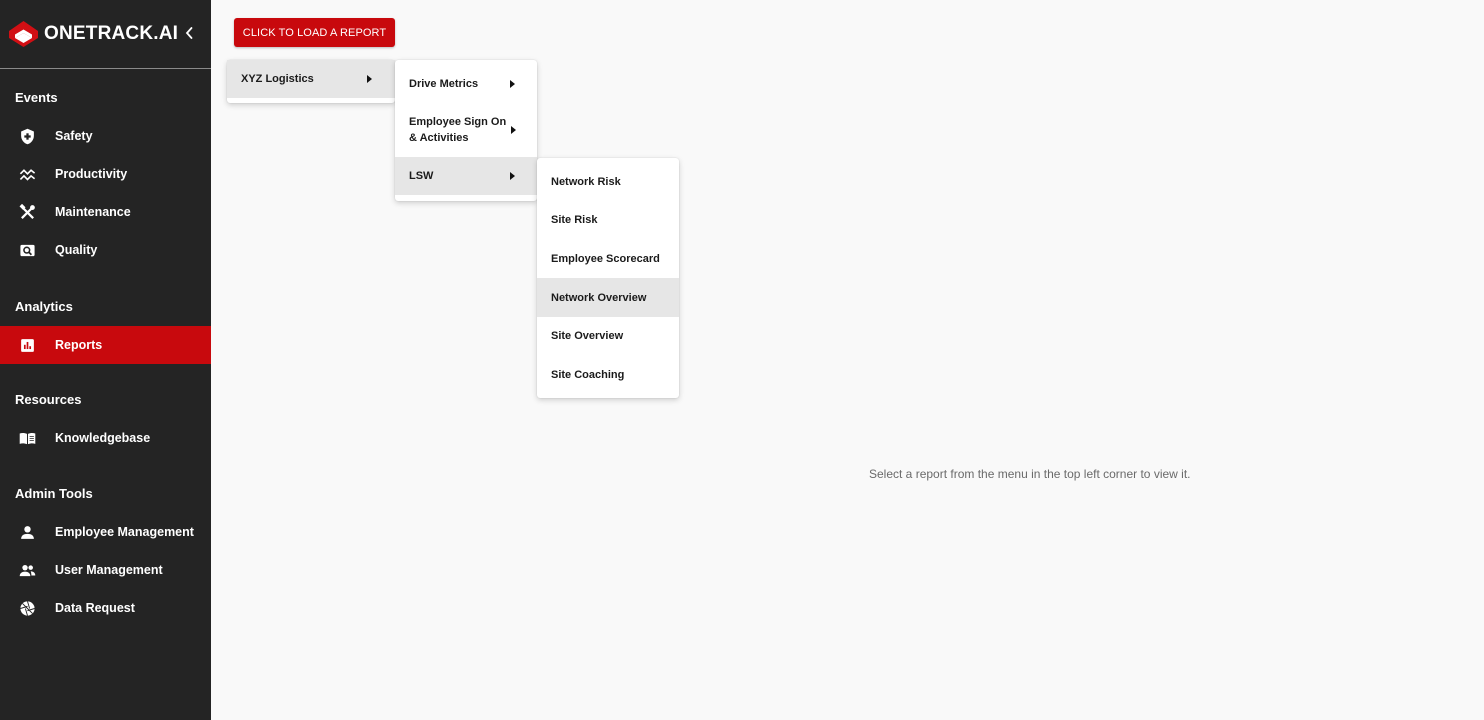 This screenshot has height=720, width=1484. I want to click on sidebar-item-reports: Reports, so click(105, 345).